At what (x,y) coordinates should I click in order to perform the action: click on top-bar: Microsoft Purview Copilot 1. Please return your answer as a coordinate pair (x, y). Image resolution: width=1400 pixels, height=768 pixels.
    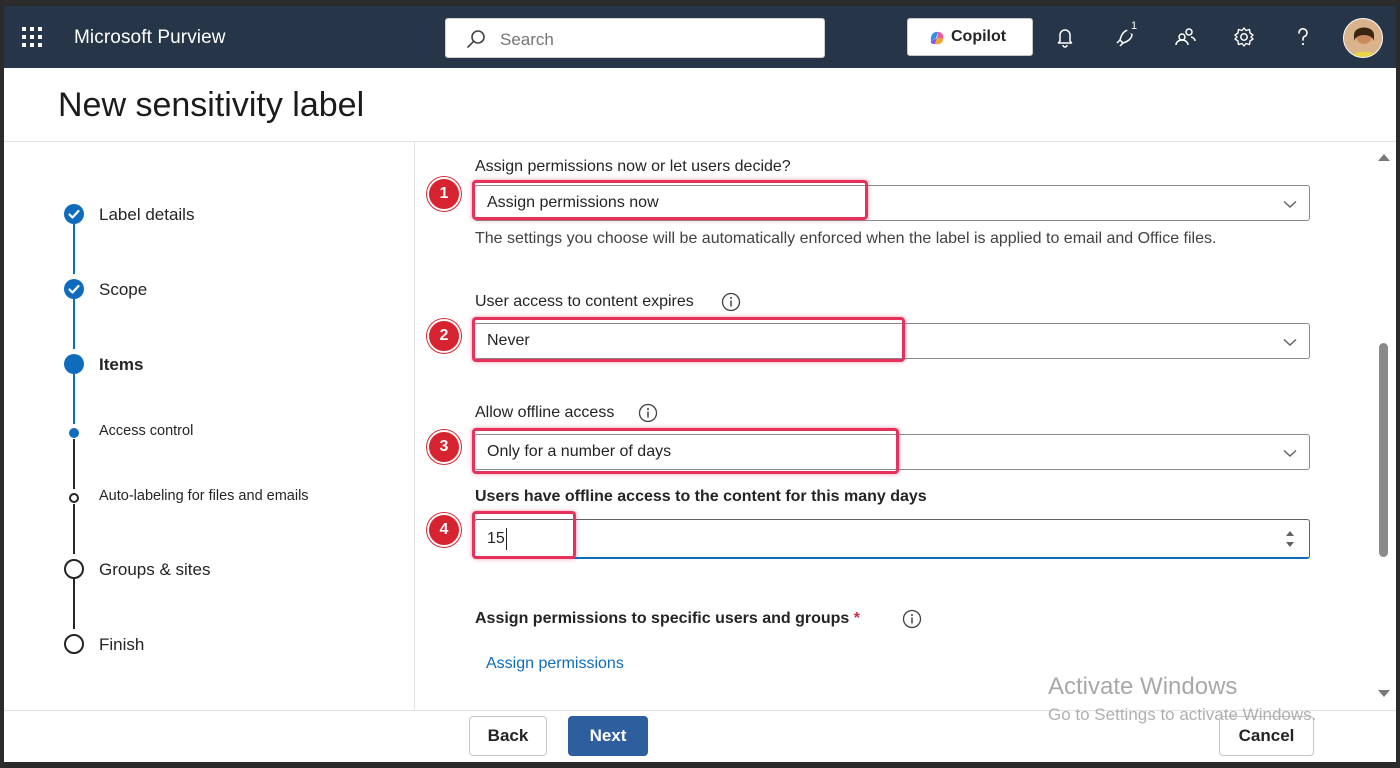
    Looking at the image, I should click on (700, 37).